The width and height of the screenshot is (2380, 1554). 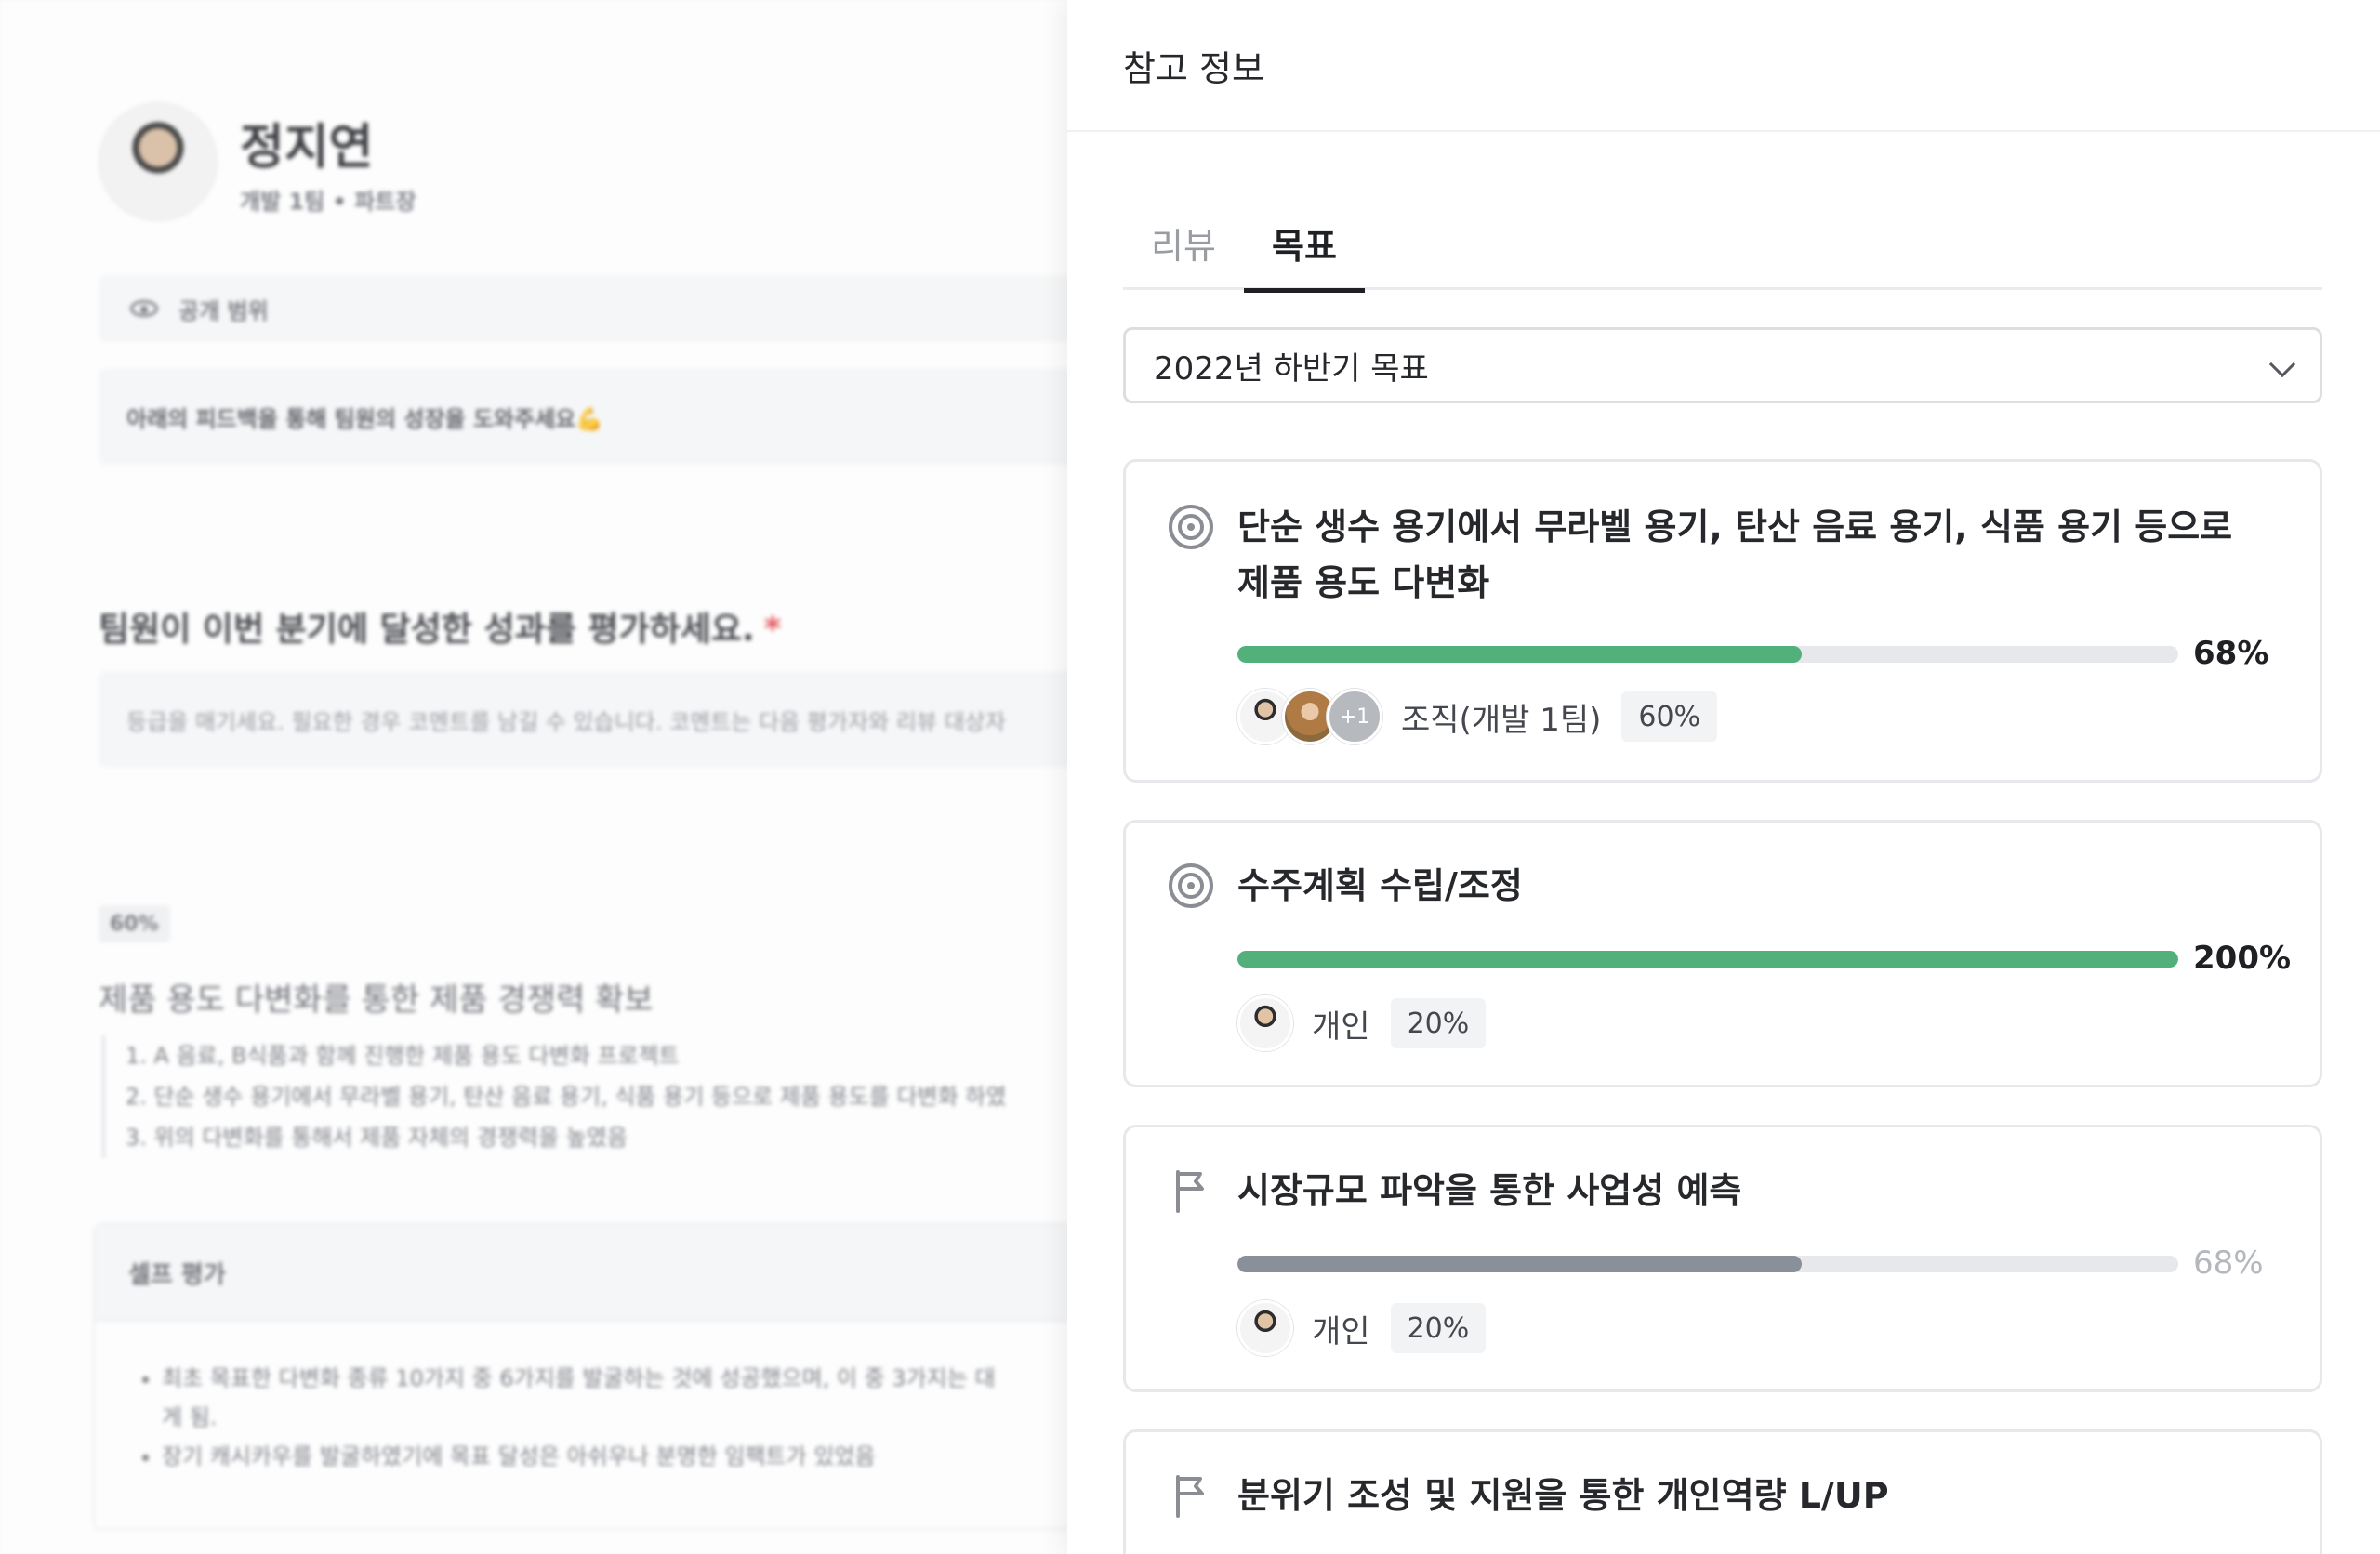 I want to click on tab-review: 리뷰, so click(x=1183, y=242).